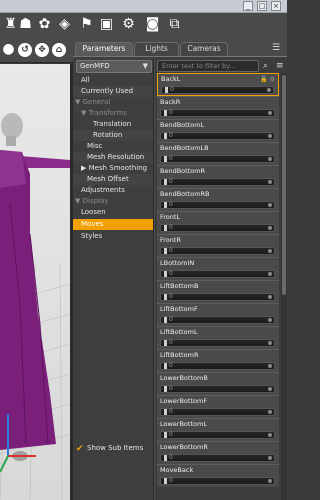 The image size is (320, 500). I want to click on tab-lights: Lights, so click(156, 49).